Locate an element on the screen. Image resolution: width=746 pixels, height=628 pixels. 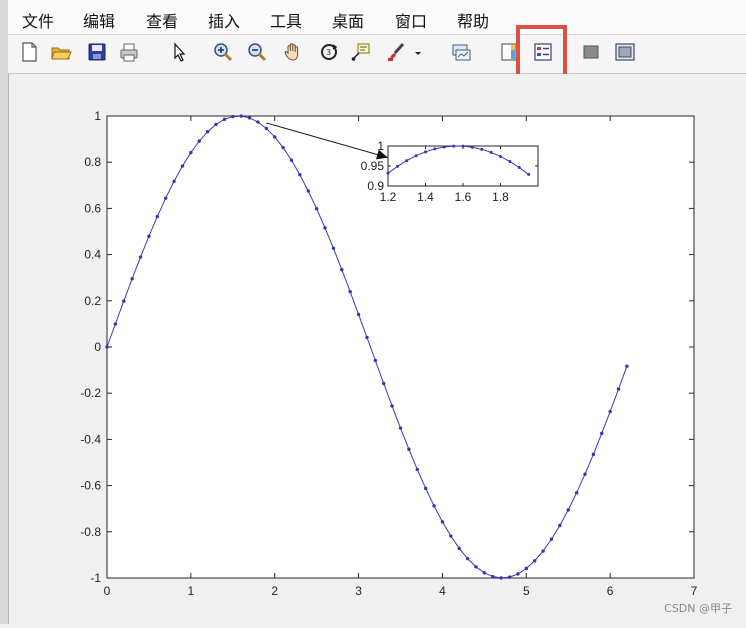
rotate-3d-icon: 3 is located at coordinates (329, 52).